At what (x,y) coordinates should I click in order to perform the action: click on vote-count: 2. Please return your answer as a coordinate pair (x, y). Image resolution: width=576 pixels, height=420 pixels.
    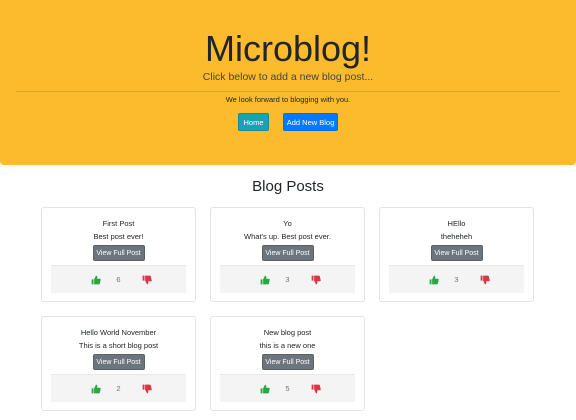
    Looking at the image, I should click on (118, 388).